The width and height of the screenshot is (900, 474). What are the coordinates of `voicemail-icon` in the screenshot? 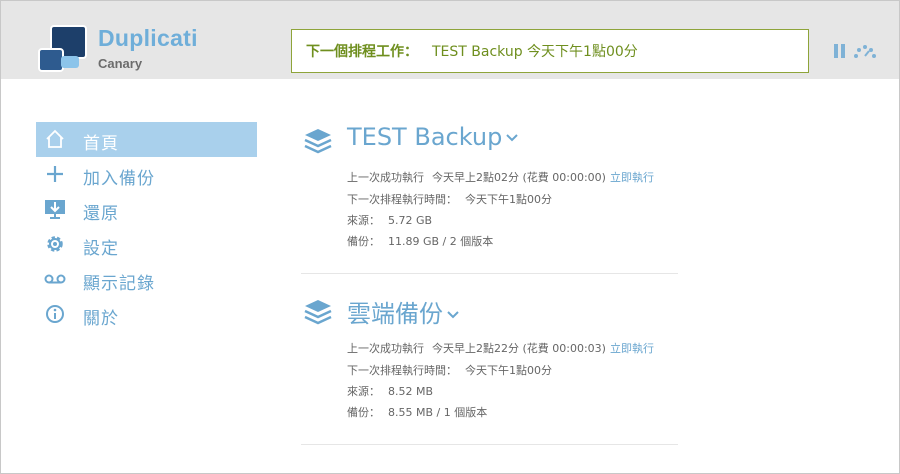 It's located at (55, 279).